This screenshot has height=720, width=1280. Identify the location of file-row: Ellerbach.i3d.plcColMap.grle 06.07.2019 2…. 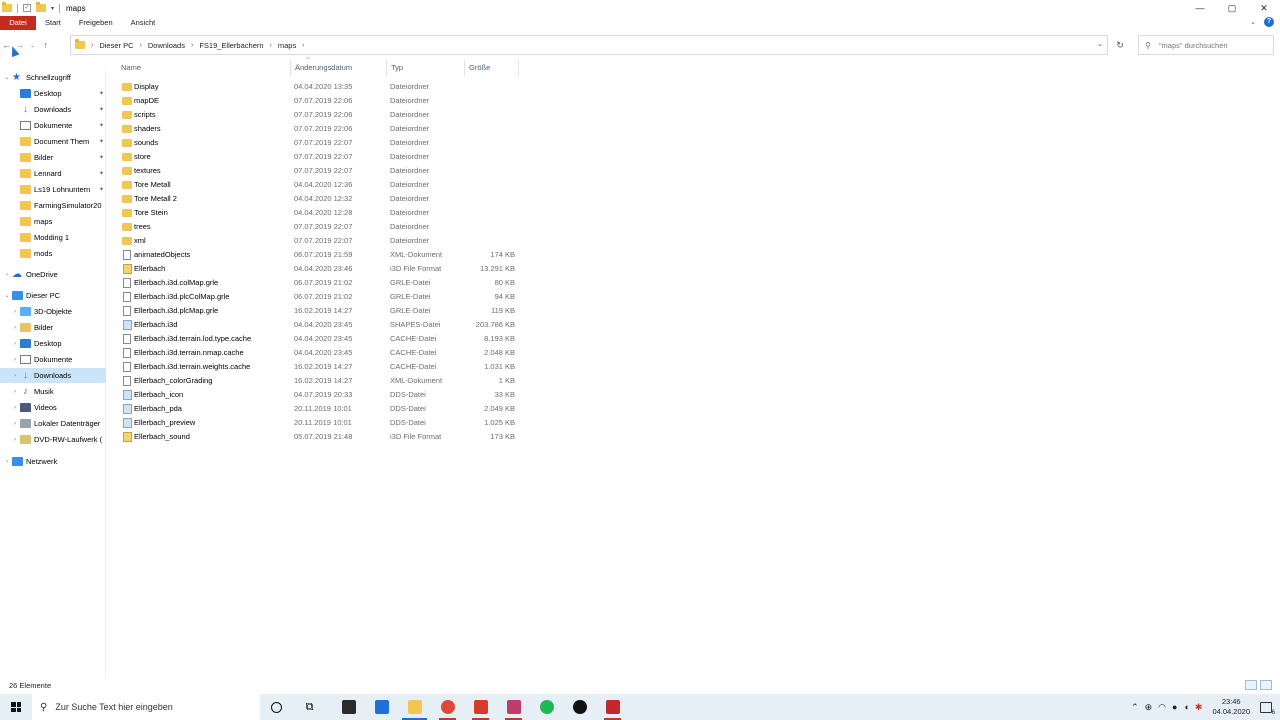
(317, 297).